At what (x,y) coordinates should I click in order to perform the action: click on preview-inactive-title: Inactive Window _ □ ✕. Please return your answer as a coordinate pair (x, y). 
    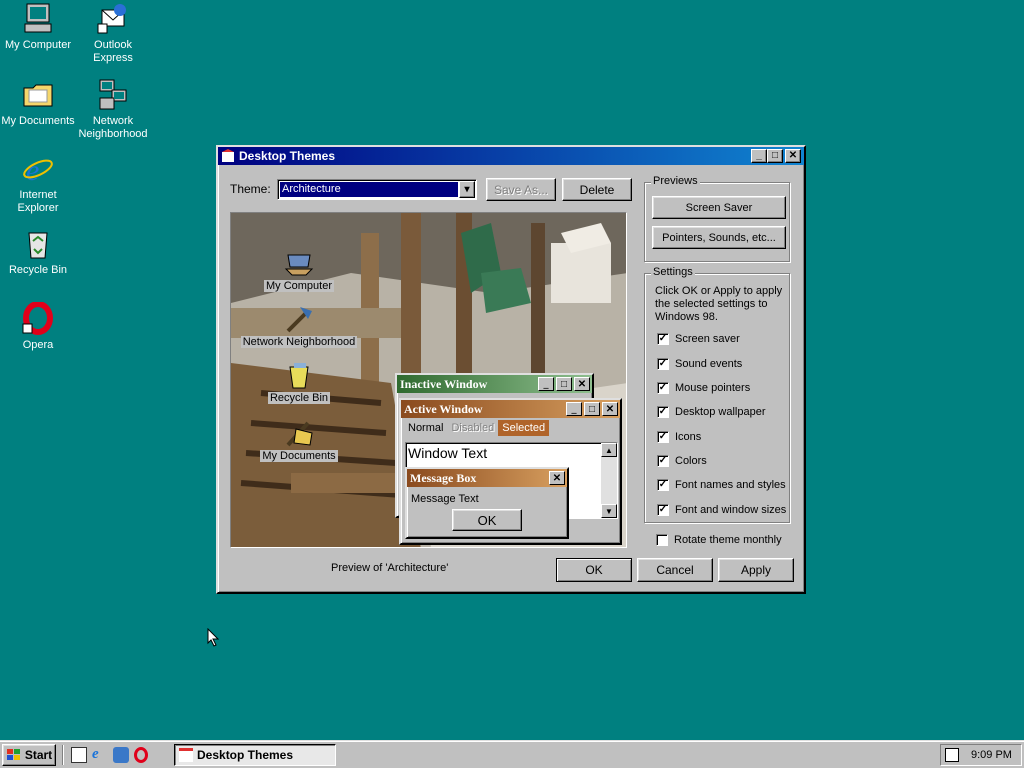
    Looking at the image, I should click on (494, 384).